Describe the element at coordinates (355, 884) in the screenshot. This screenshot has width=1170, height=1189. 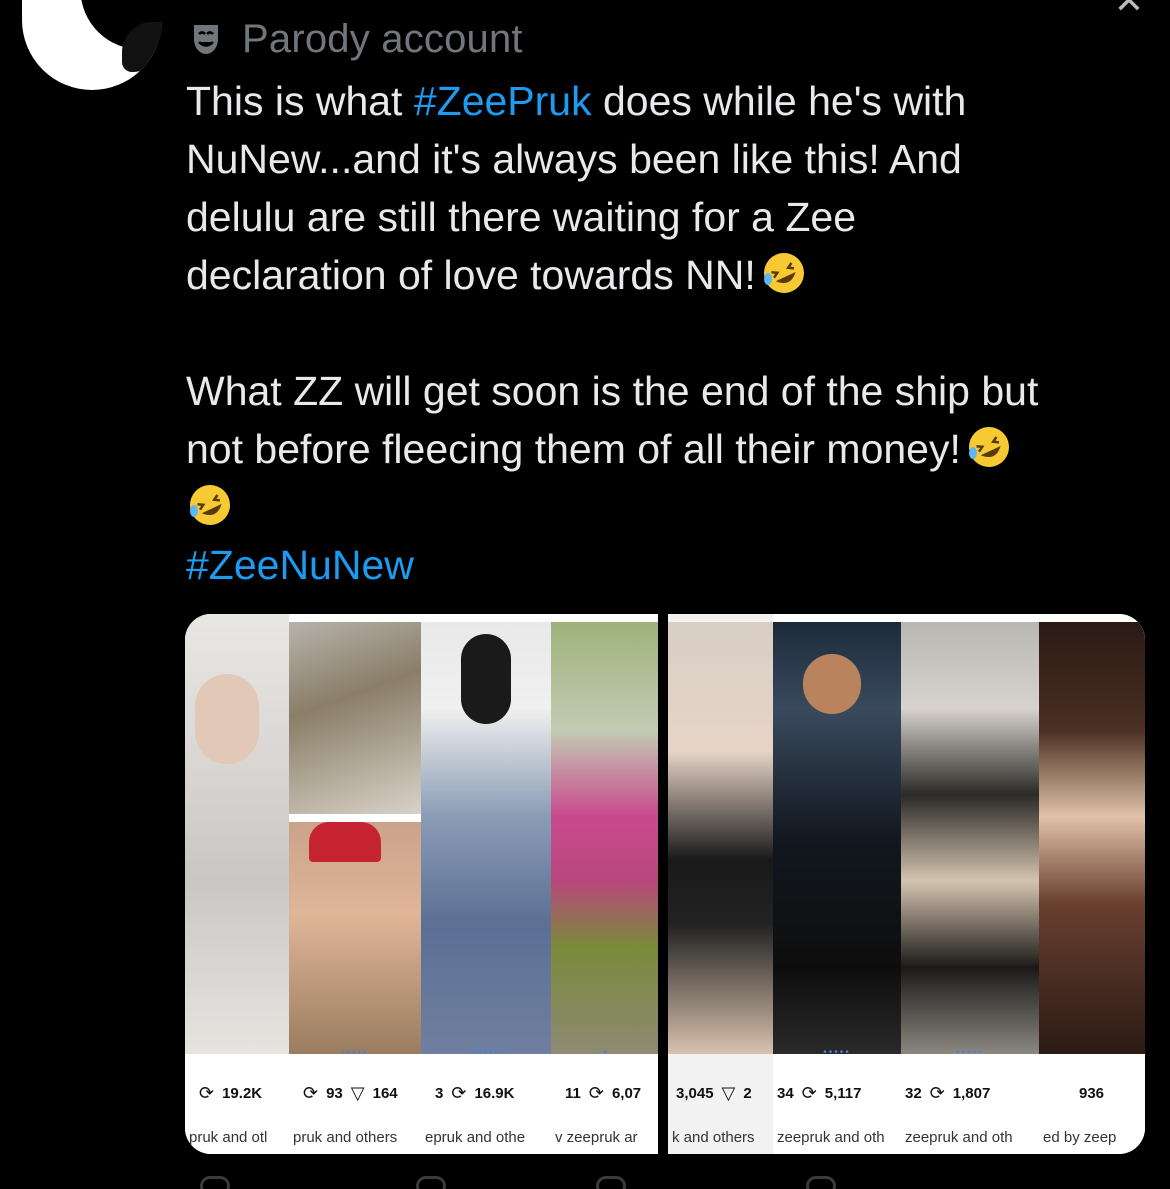
I see `media-card-2: ••••• ⟳ 93 ▽ 164 pruk and others` at that location.